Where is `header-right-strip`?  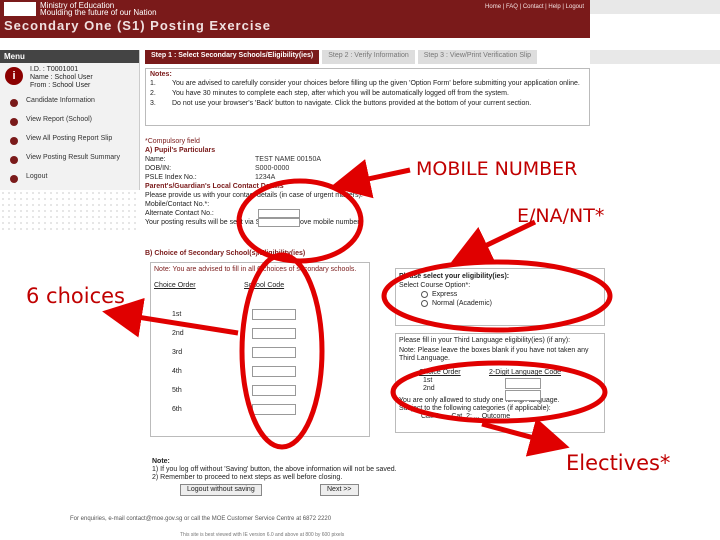
header-right-strip is located at coordinates (655, 7).